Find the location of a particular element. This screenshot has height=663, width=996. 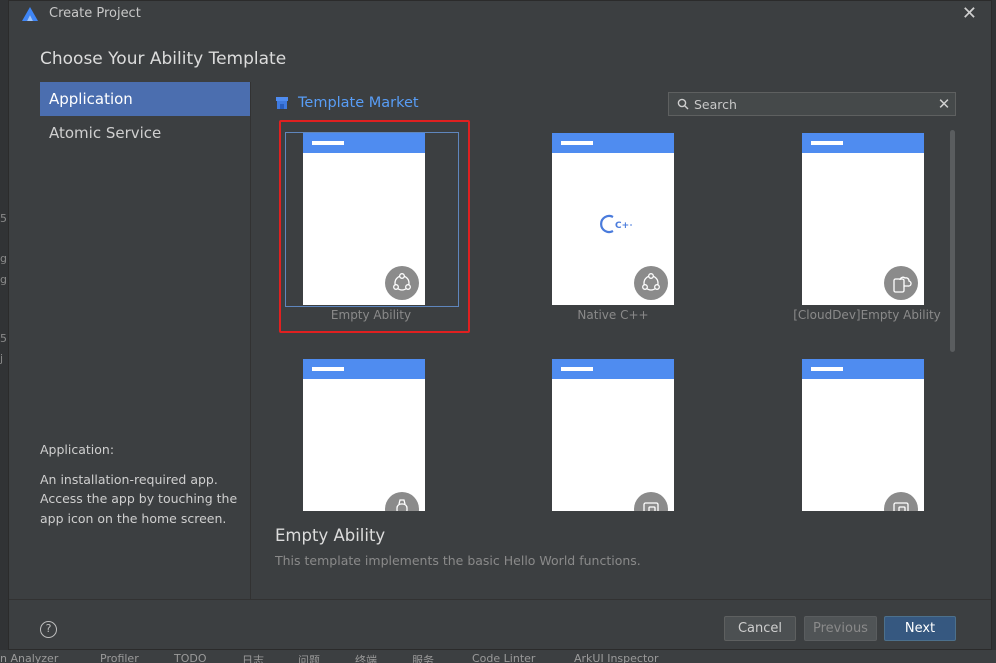

clear-search-icon: ✕ is located at coordinates (944, 104).